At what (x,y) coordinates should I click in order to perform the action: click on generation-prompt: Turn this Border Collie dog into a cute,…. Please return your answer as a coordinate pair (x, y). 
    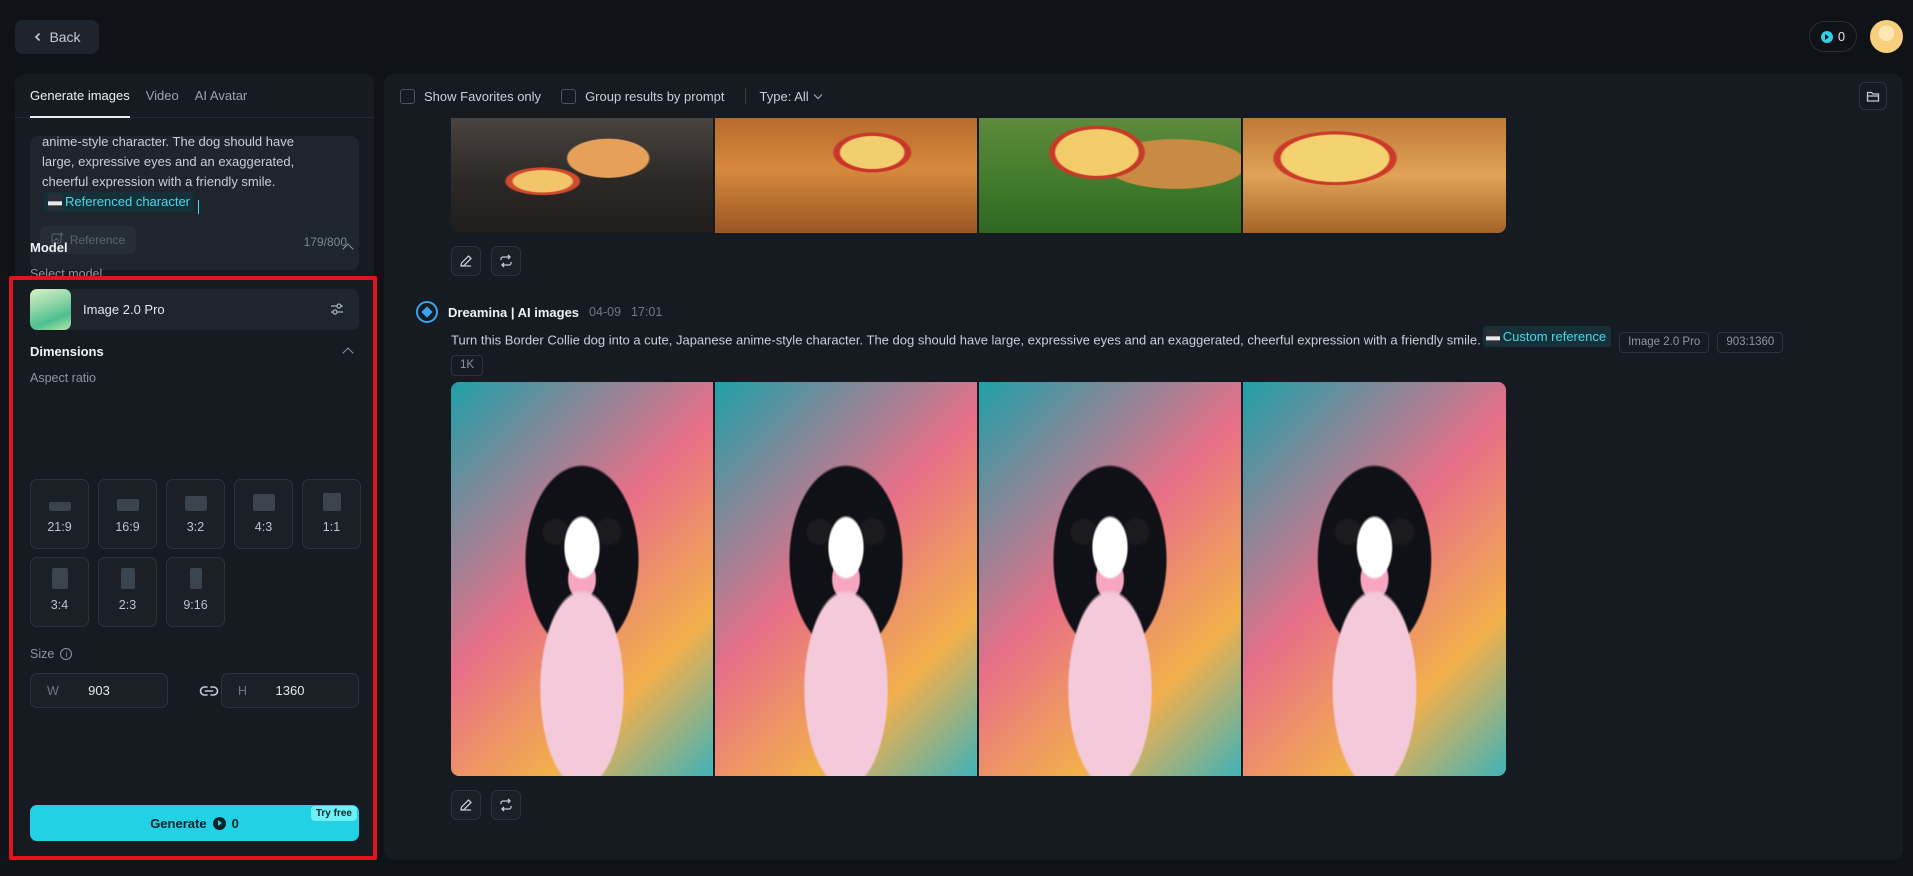
    Looking at the image, I should click on (1161, 351).